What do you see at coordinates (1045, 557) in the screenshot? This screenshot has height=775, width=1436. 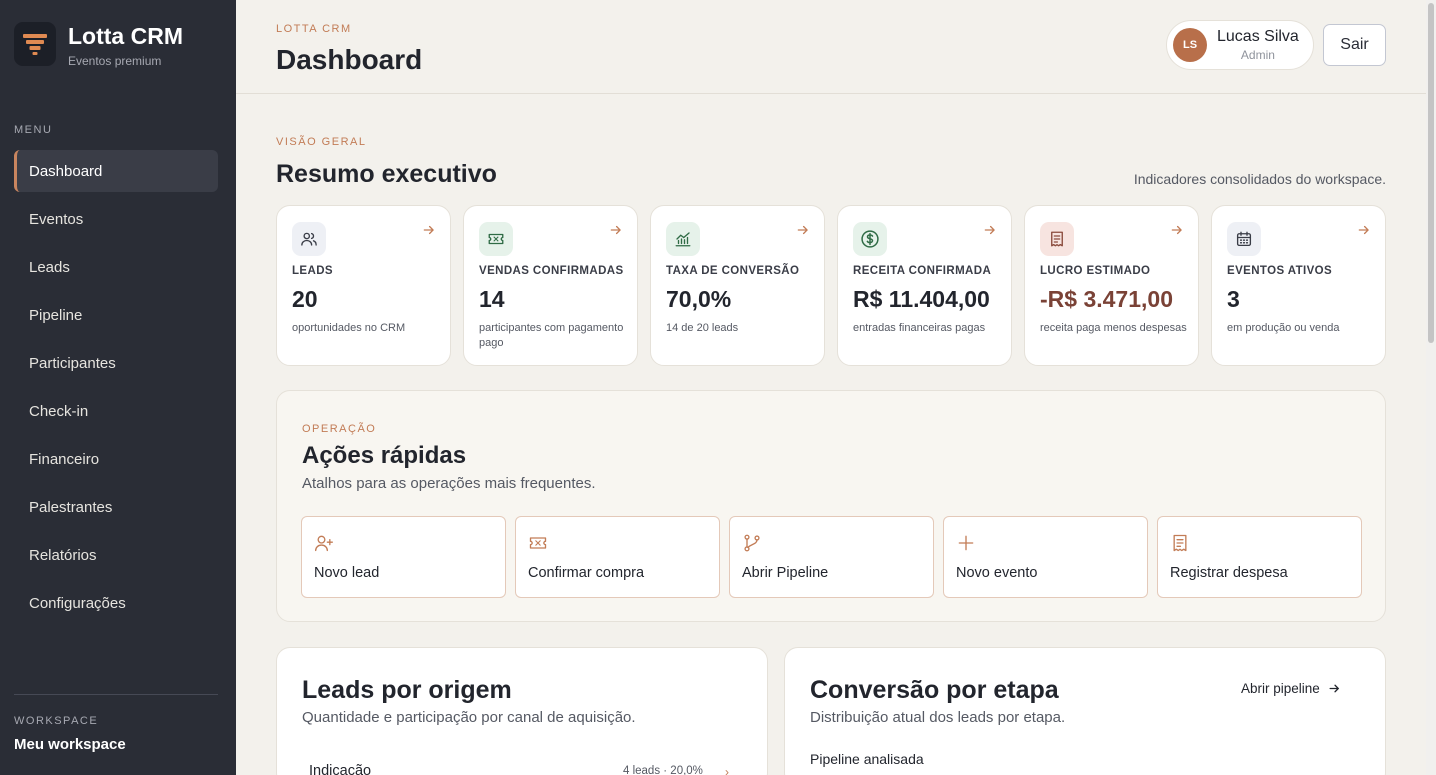 I see `new-event-button: Novo evento` at bounding box center [1045, 557].